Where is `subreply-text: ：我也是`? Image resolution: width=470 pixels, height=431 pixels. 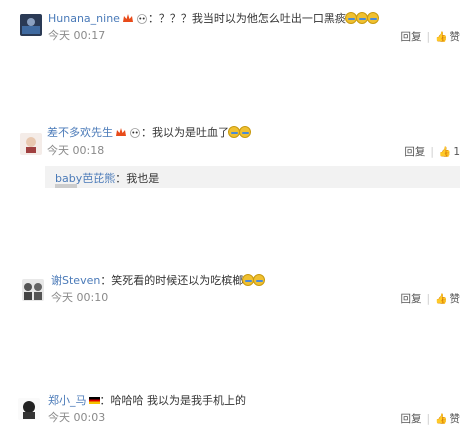
subreply-text: ：我也是 is located at coordinates (137, 178).